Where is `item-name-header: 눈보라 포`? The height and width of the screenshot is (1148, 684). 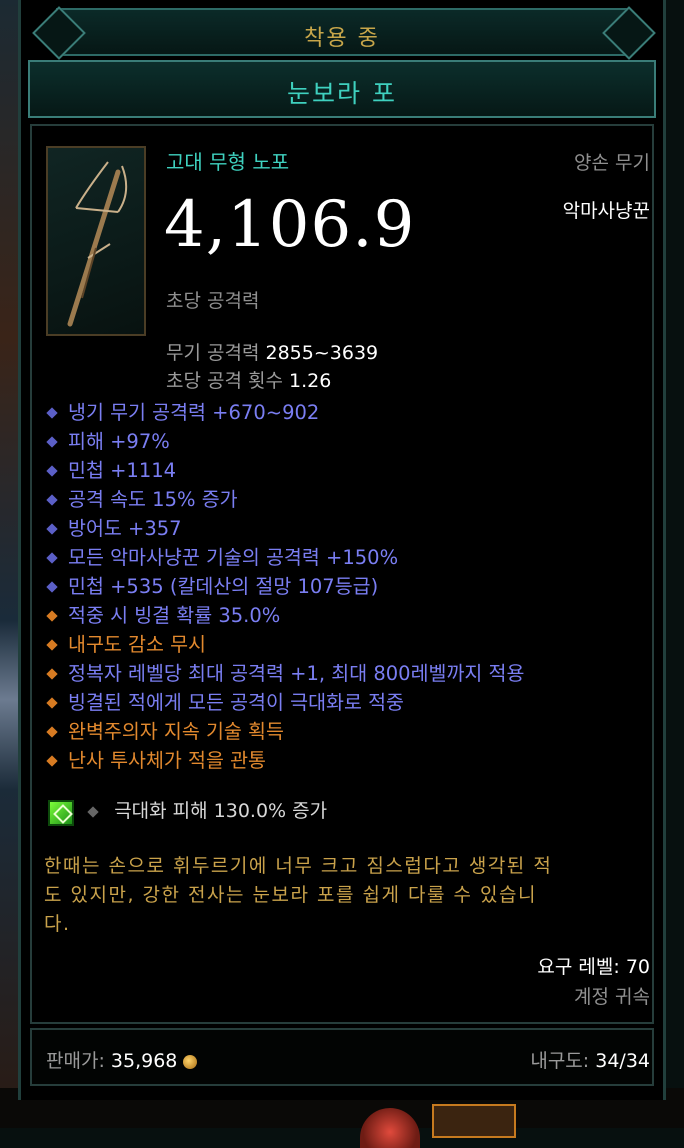 item-name-header: 눈보라 포 is located at coordinates (342, 89).